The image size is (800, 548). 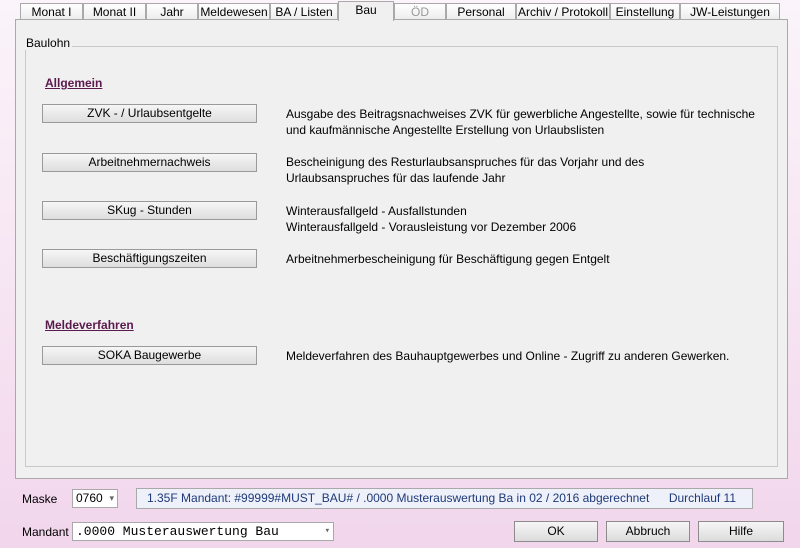 What do you see at coordinates (177, 531) in the screenshot?
I see `mandant-value: .0000 Musterauswertung Bau` at bounding box center [177, 531].